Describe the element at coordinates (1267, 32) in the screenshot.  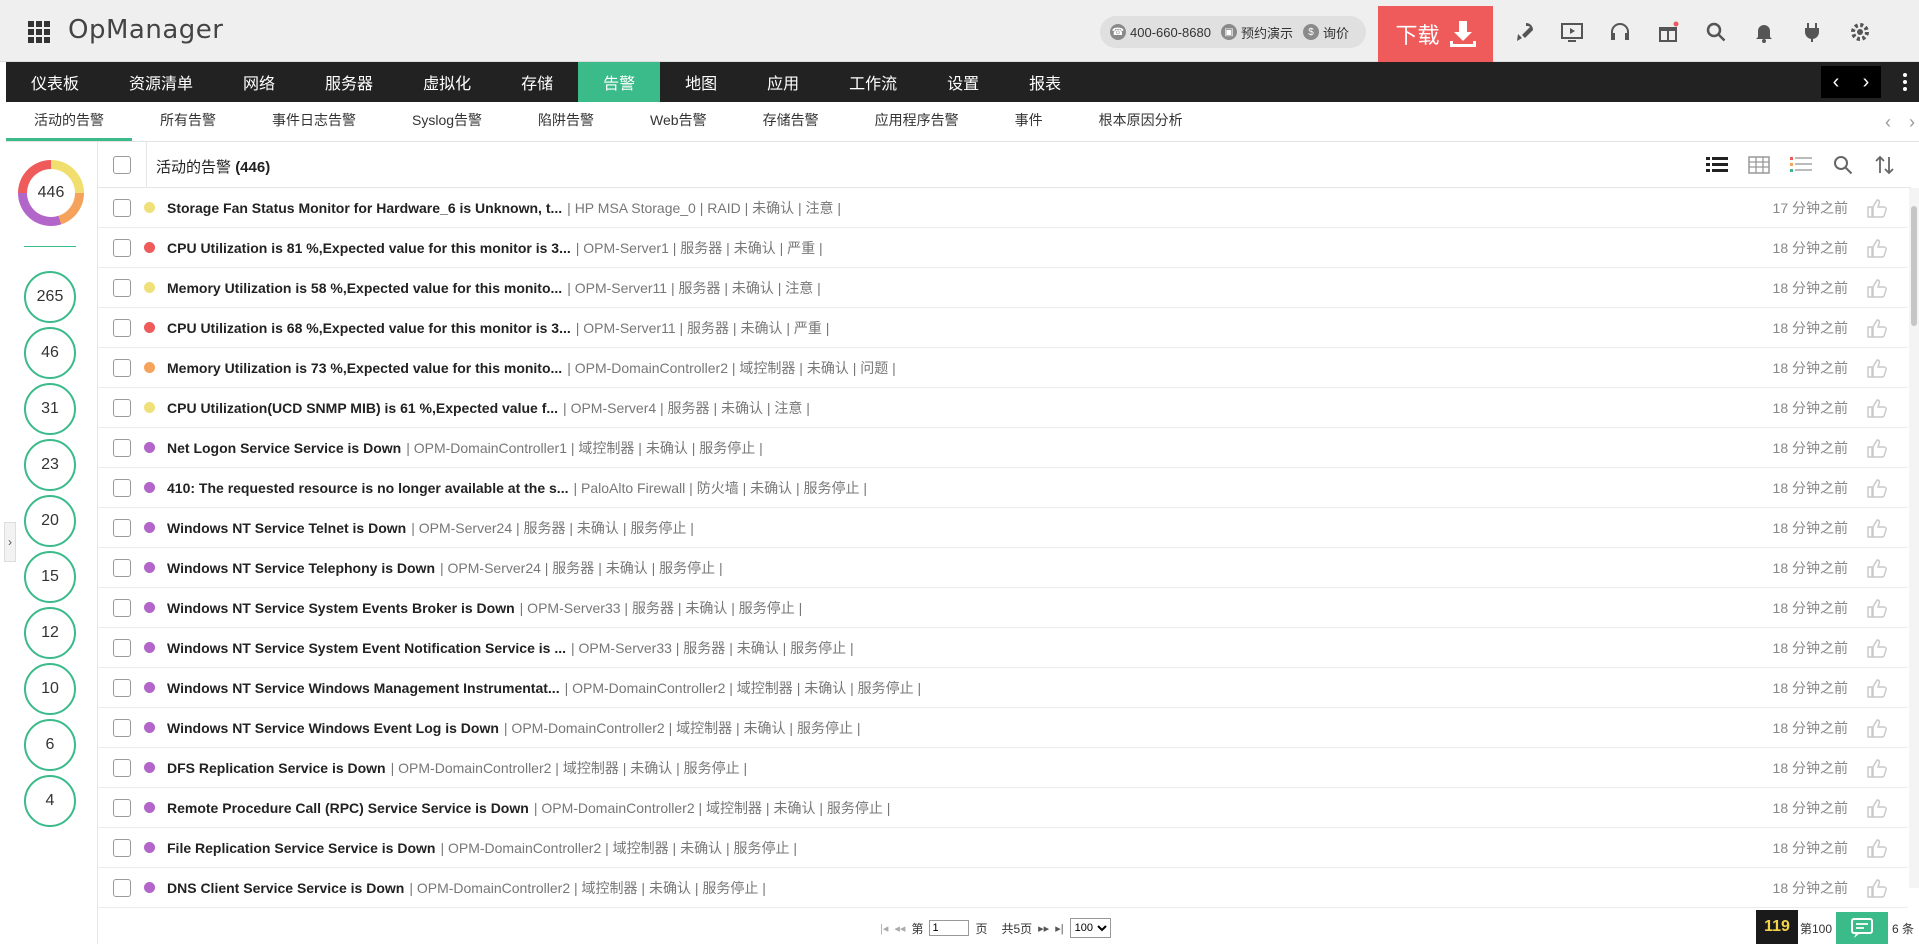
I see `demo-link: 预约演示` at that location.